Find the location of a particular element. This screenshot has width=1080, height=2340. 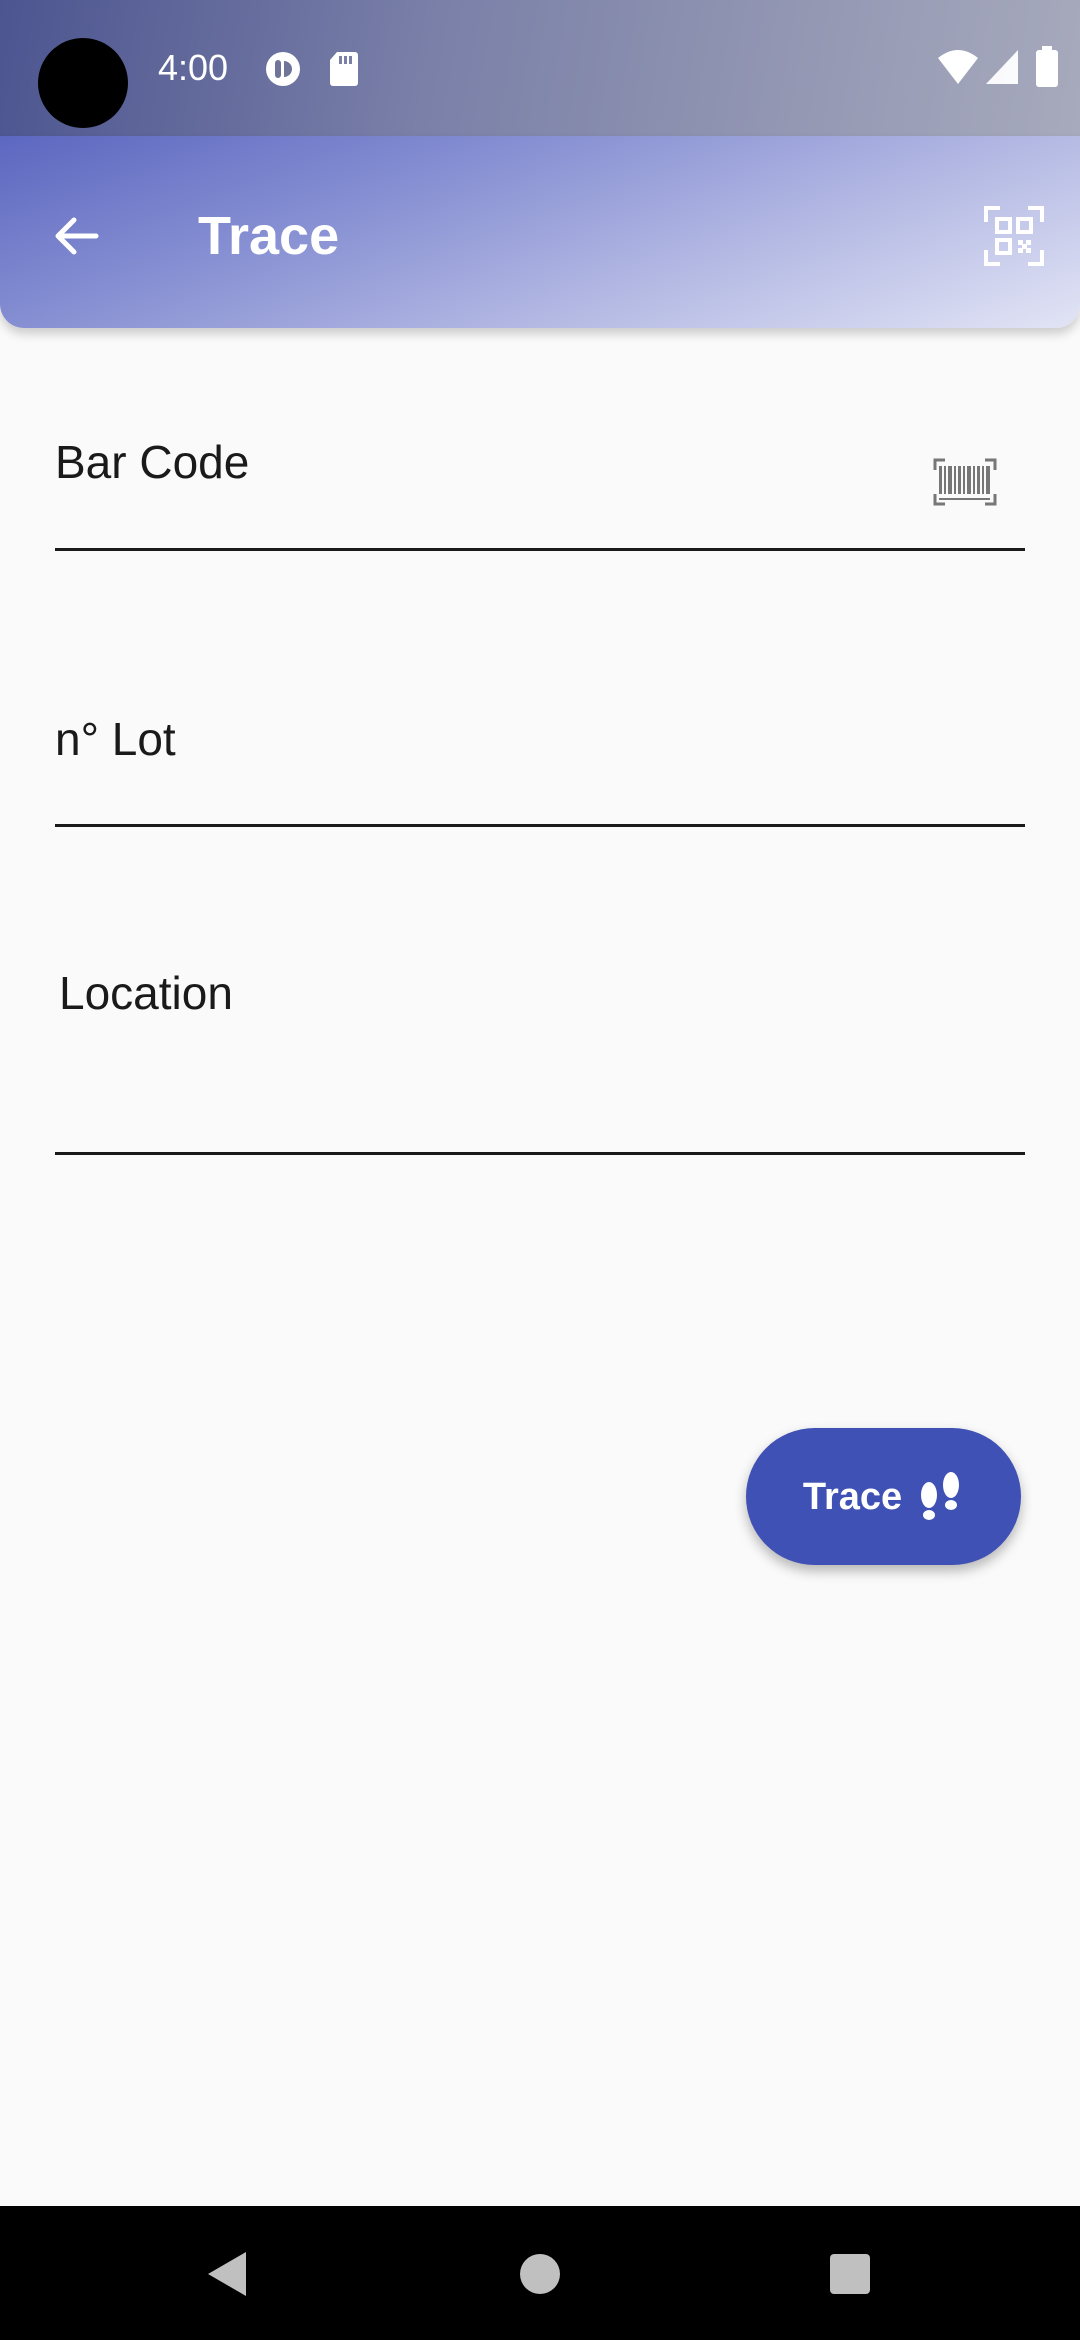

nav-home-button is located at coordinates (540, 2274).